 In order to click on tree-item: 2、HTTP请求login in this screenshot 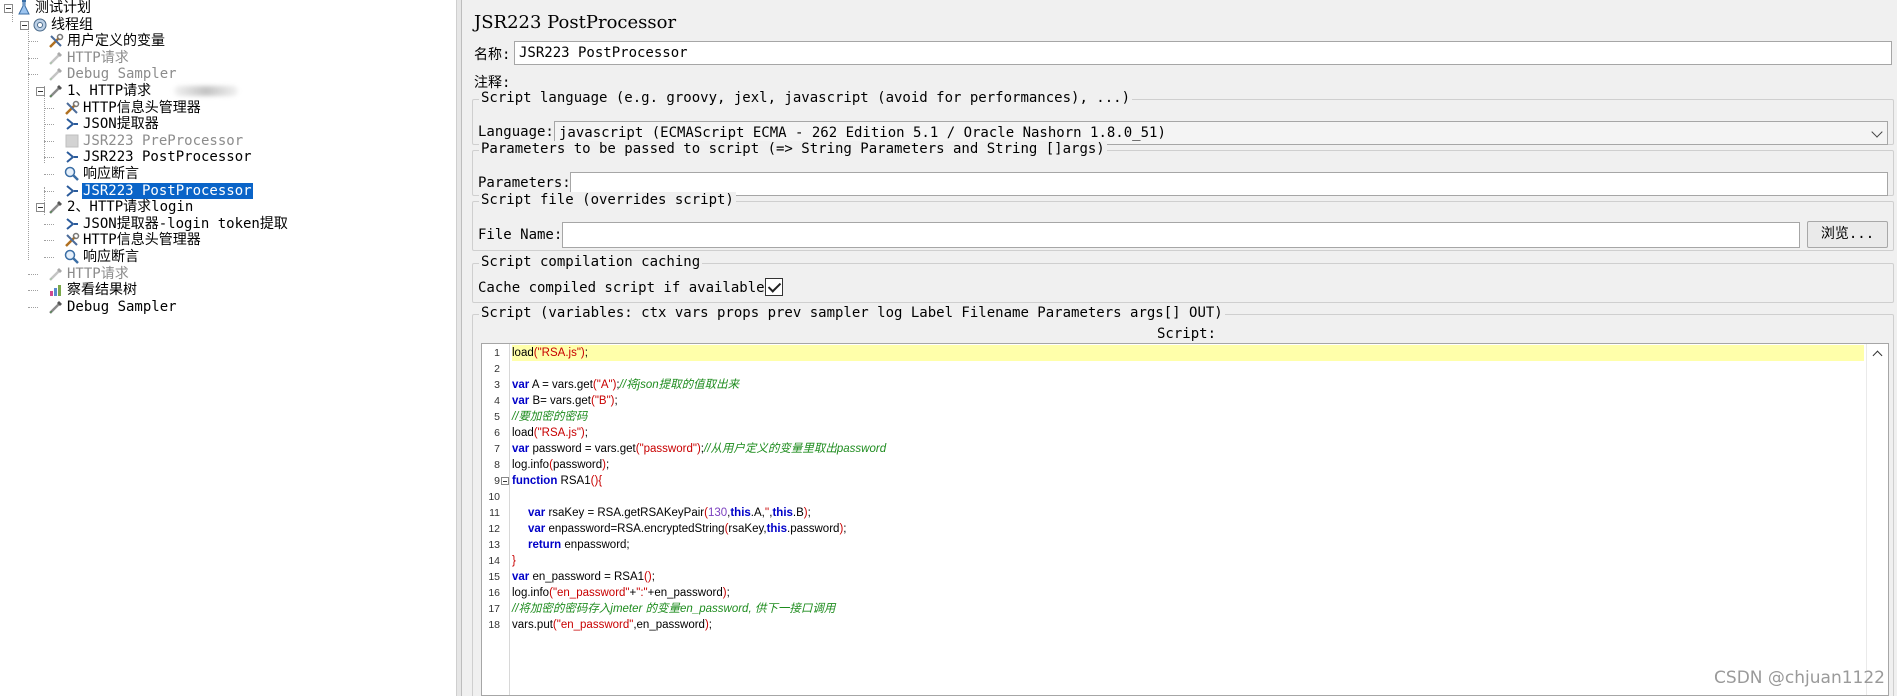, I will do `click(121, 207)`.